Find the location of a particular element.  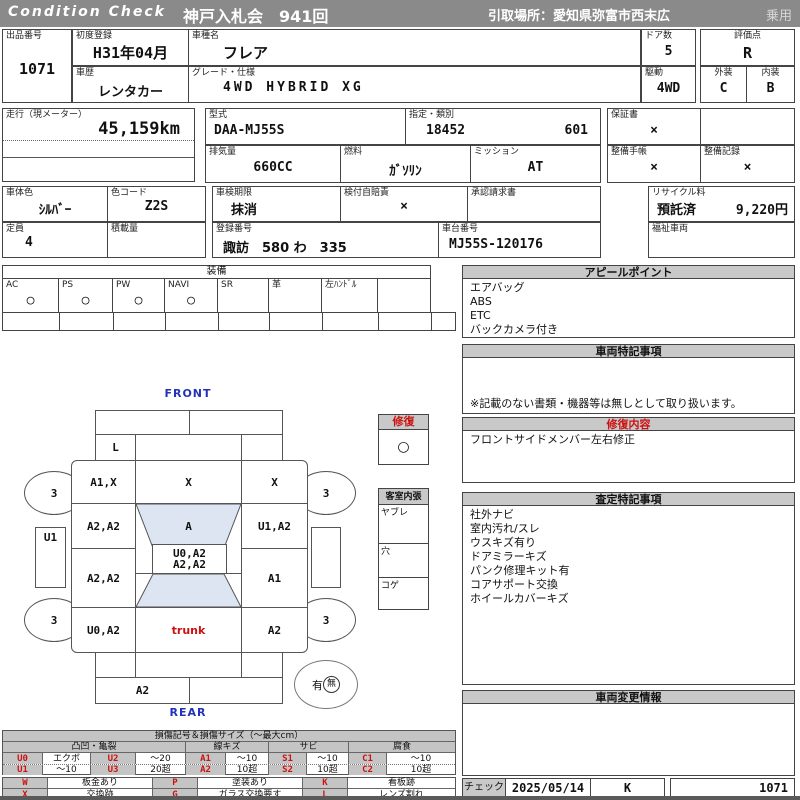

equipment-ps: PS ○ is located at coordinates (85, 295).